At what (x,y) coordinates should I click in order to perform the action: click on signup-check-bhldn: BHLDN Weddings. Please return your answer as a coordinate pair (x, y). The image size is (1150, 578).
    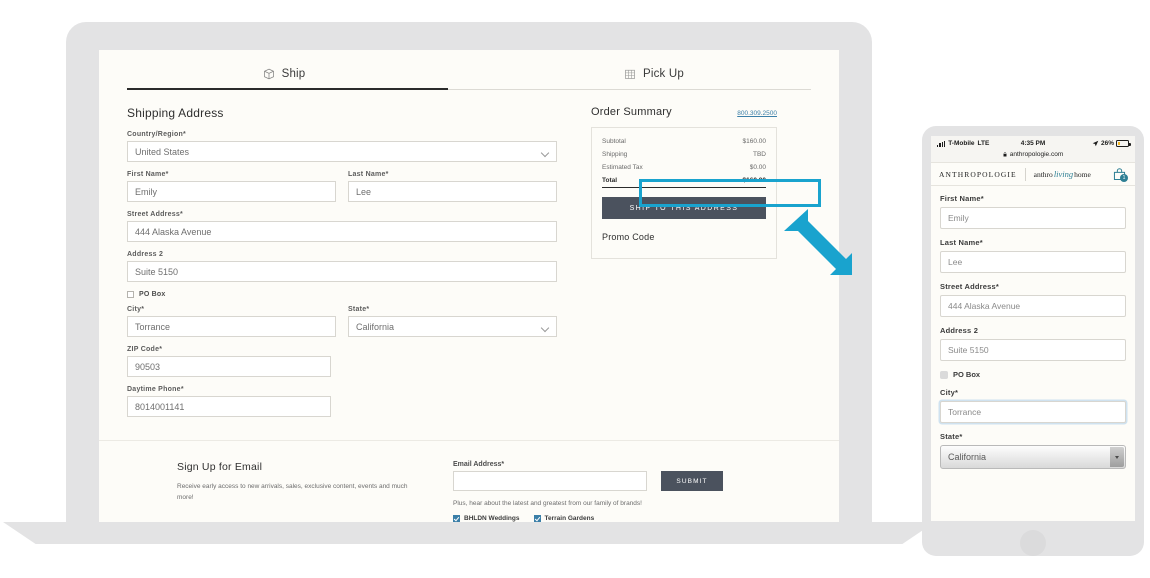
    Looking at the image, I should click on (486, 518).